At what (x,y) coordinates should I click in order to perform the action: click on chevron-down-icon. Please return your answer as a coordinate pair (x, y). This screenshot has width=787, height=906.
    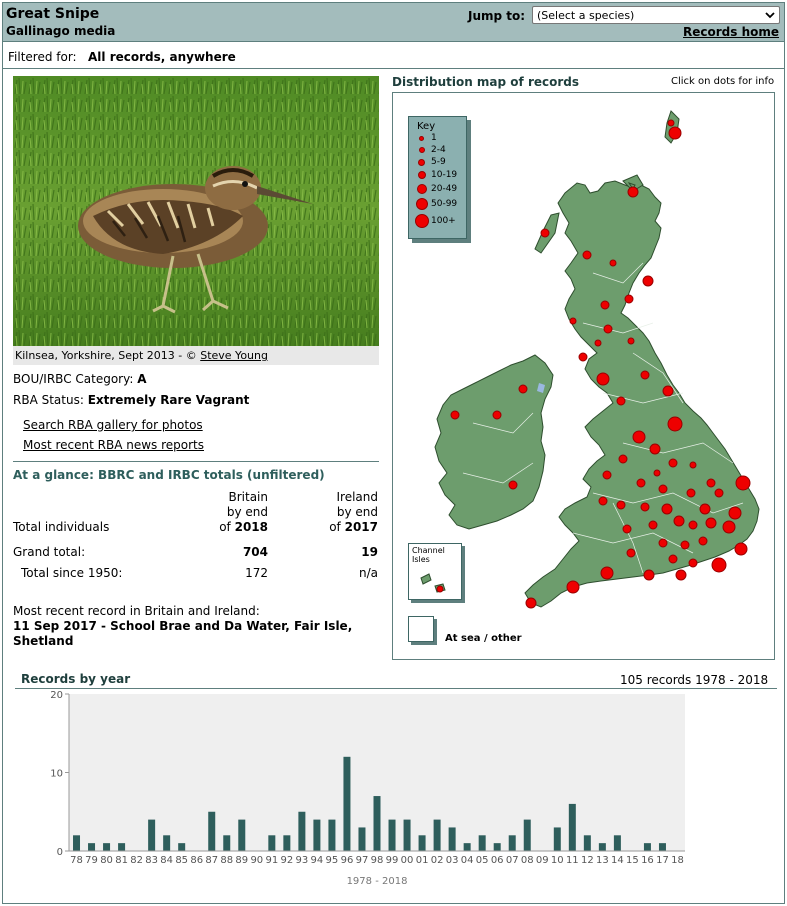
    Looking at the image, I should click on (770, 15).